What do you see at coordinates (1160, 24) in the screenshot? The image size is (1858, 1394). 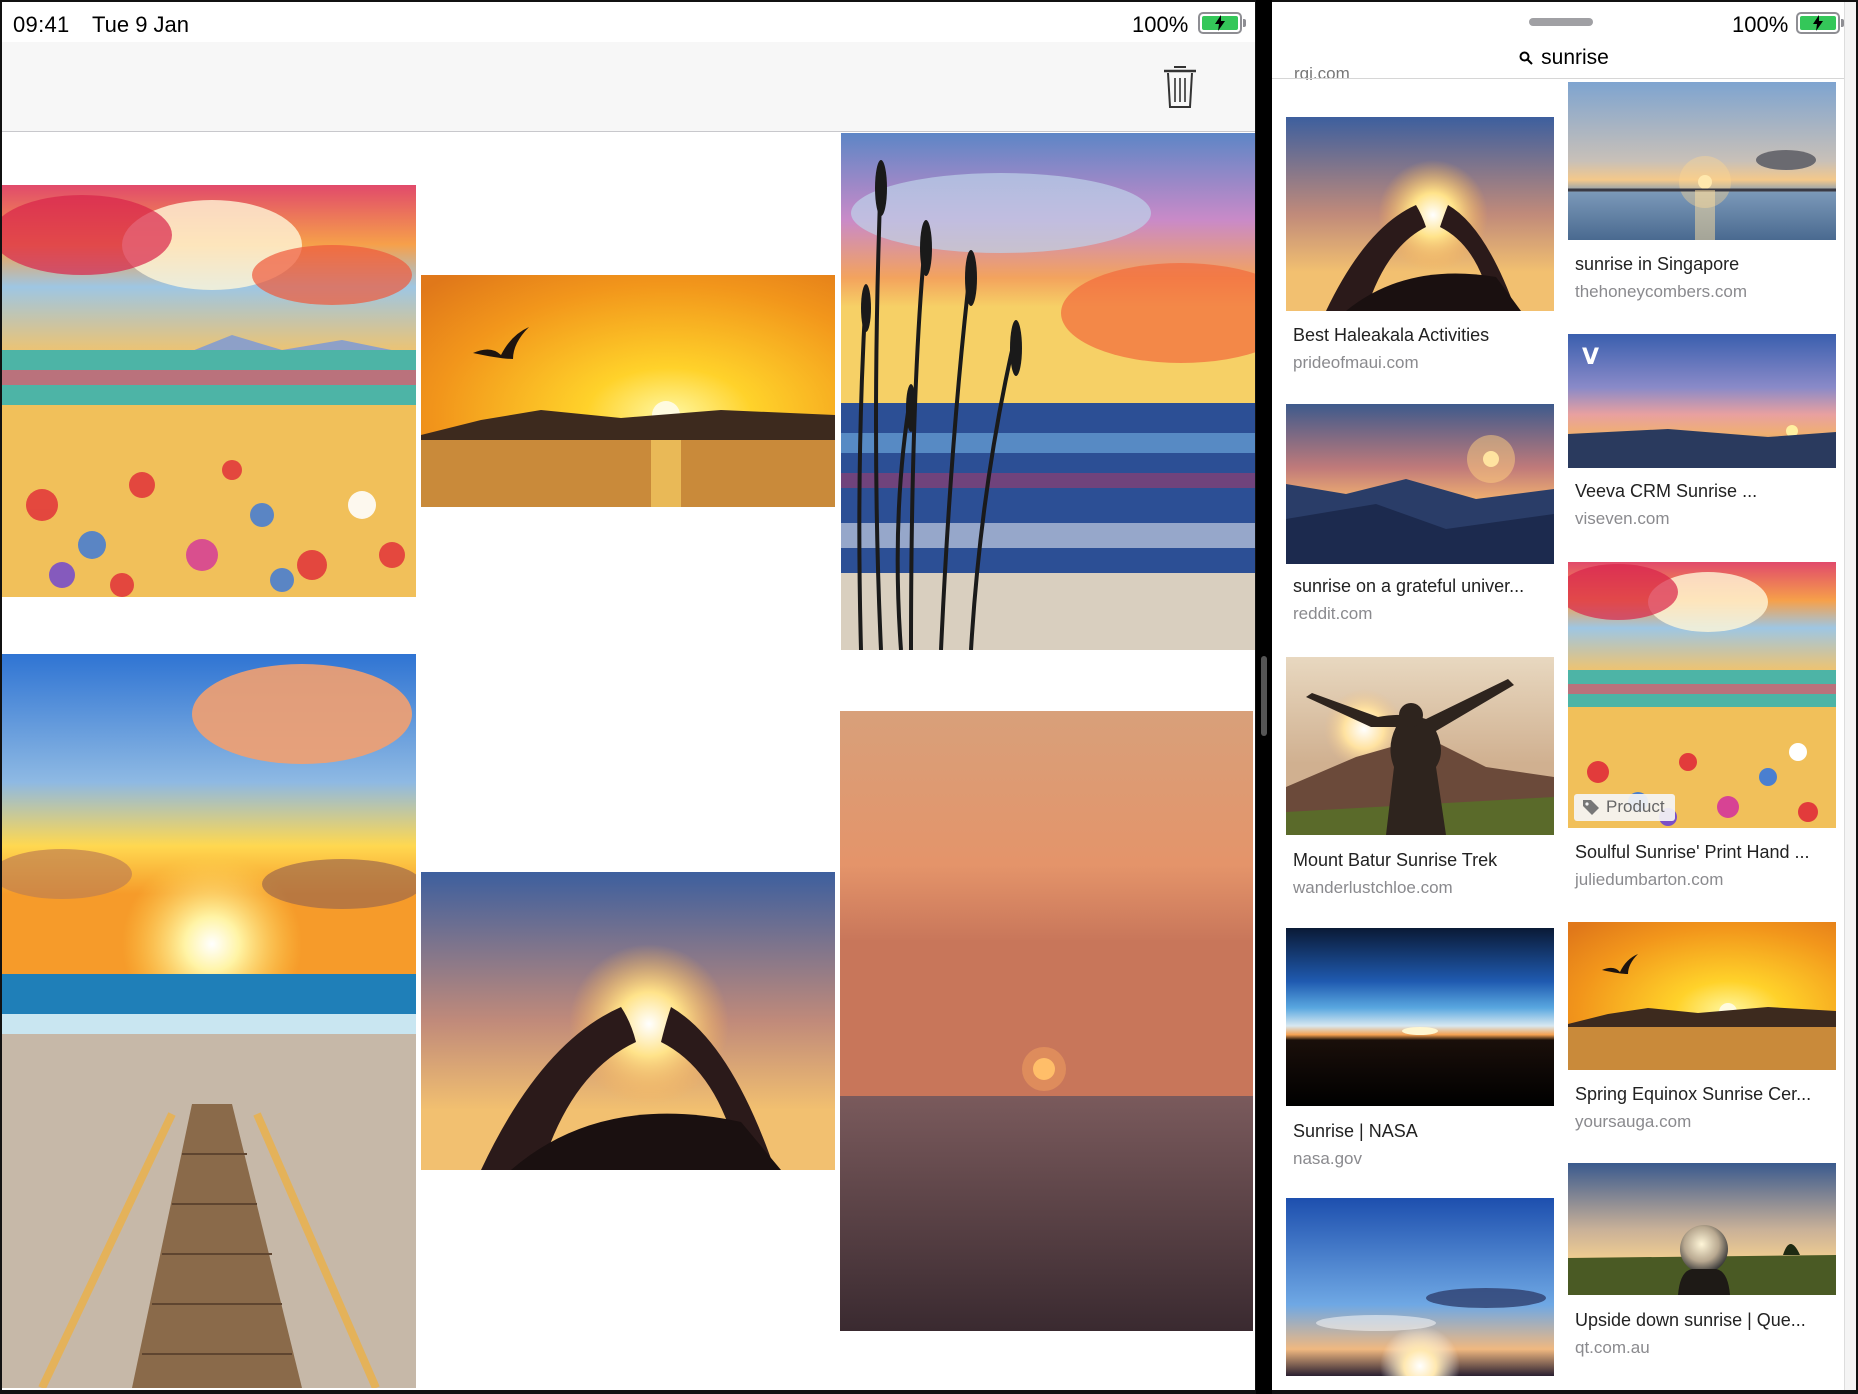 I see `battery-percentage: 100%` at bounding box center [1160, 24].